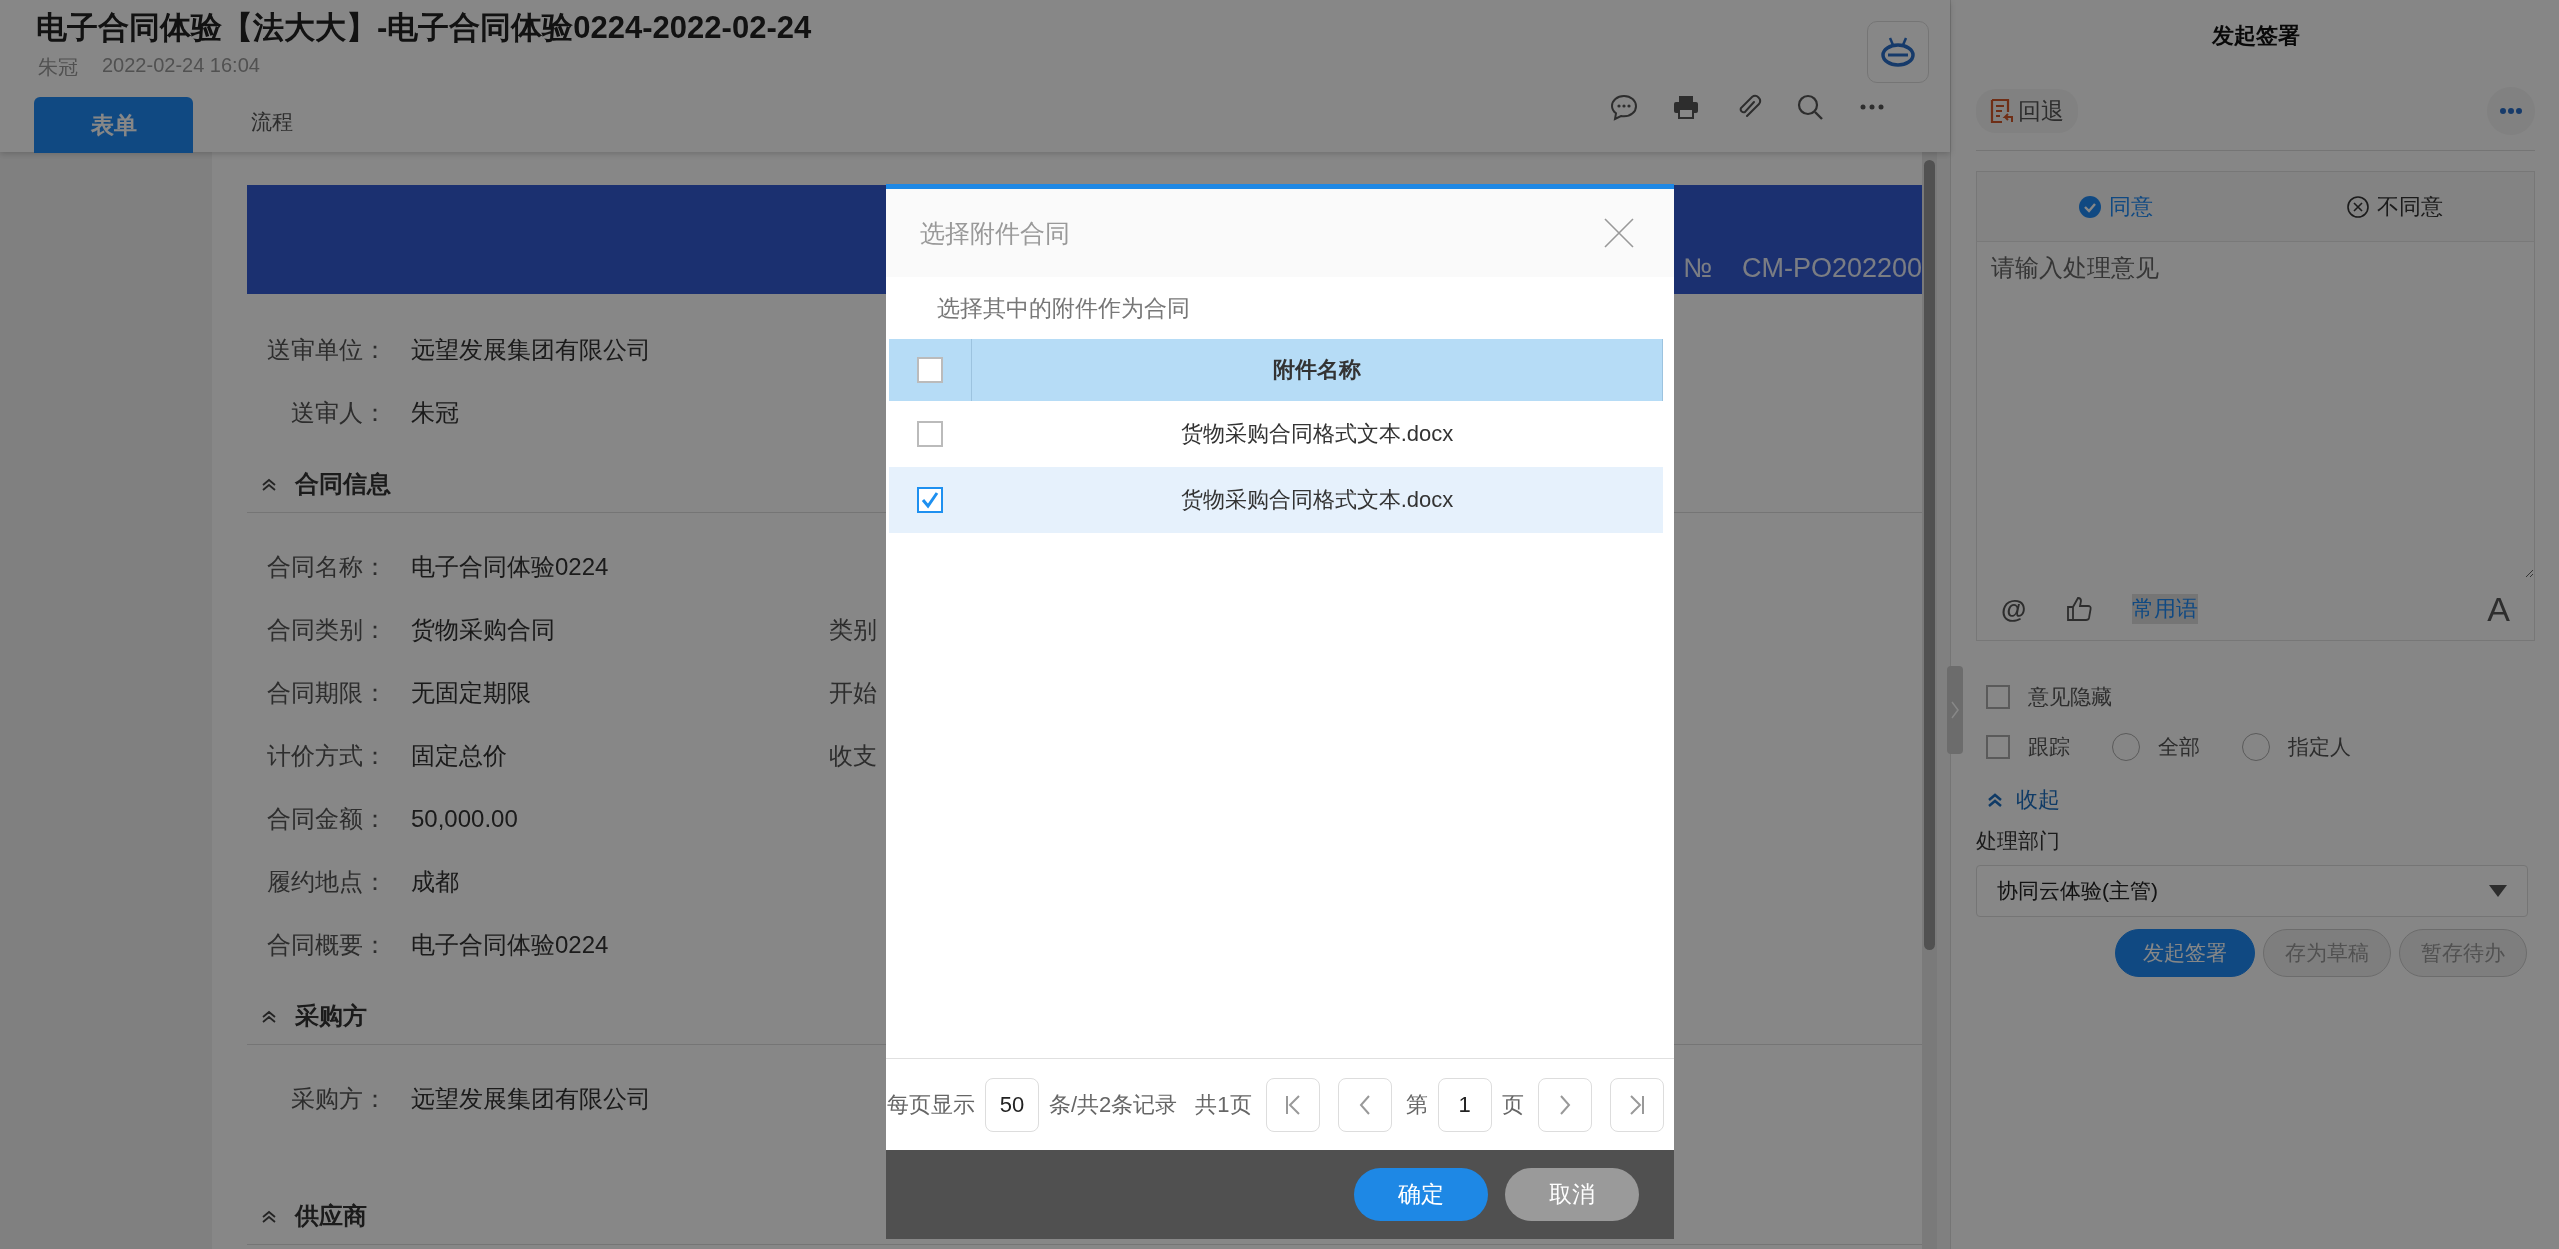 The width and height of the screenshot is (2559, 1249). I want to click on section-title: 供应商, so click(331, 1216).